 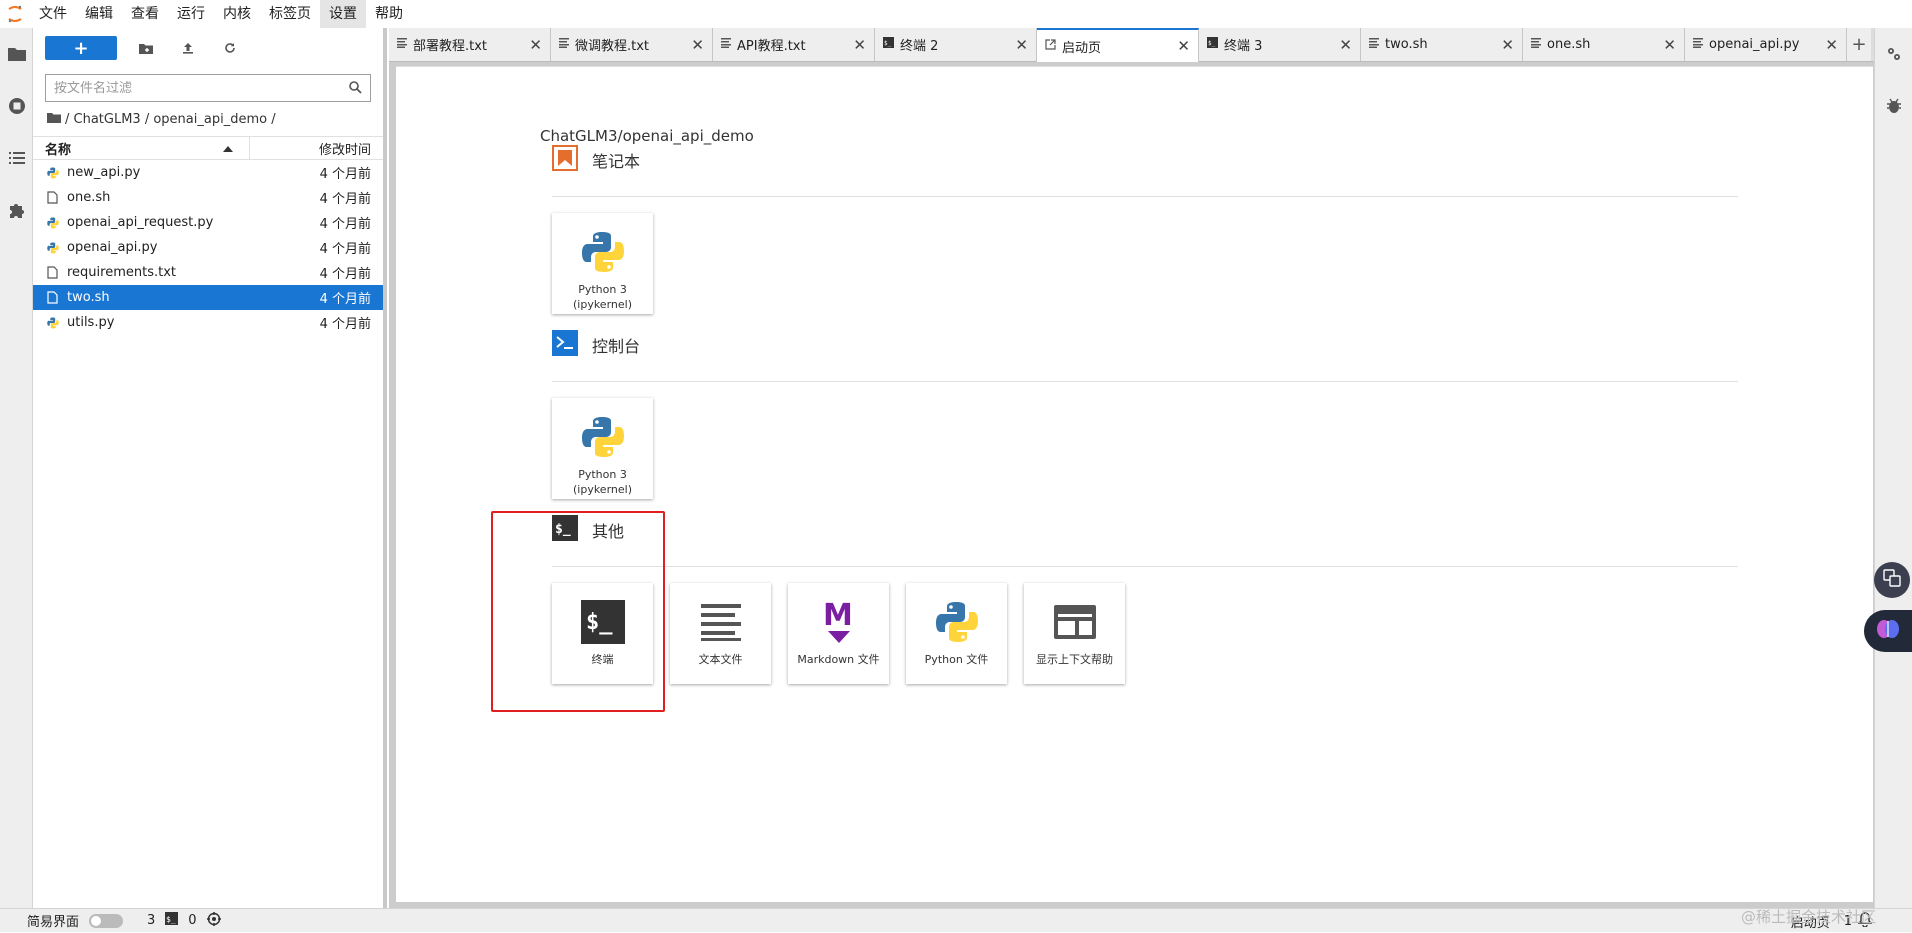 I want to click on python-logo-icon, so click(x=603, y=252).